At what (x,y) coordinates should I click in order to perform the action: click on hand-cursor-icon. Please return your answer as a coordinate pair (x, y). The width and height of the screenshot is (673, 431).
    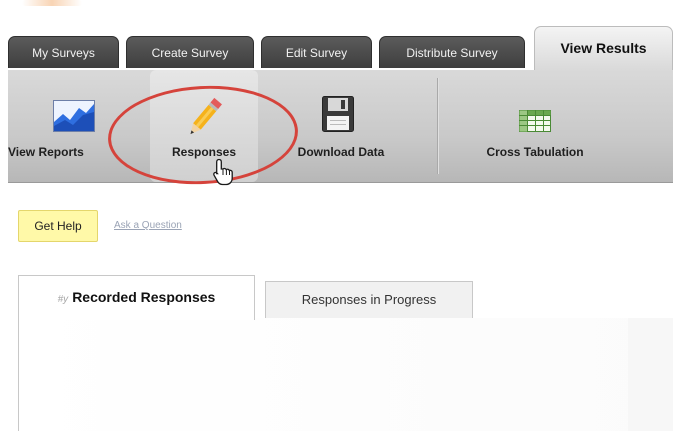
    Looking at the image, I should click on (224, 174).